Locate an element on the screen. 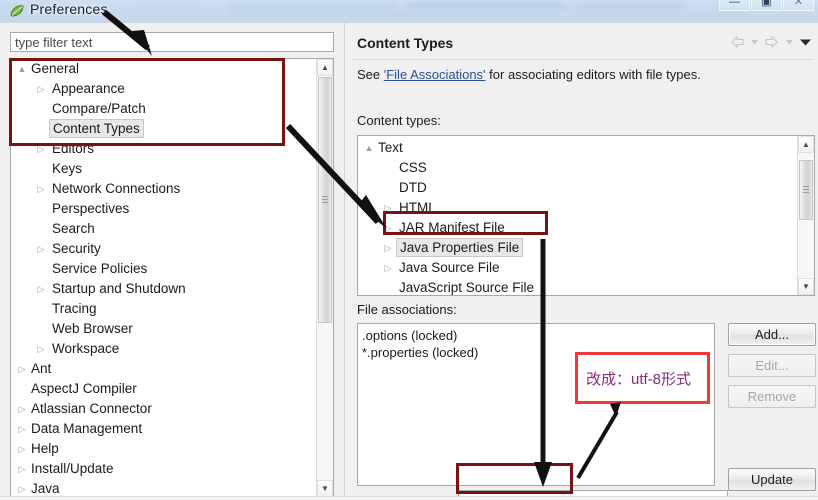  sidebar-item-label: General is located at coordinates (55, 68).